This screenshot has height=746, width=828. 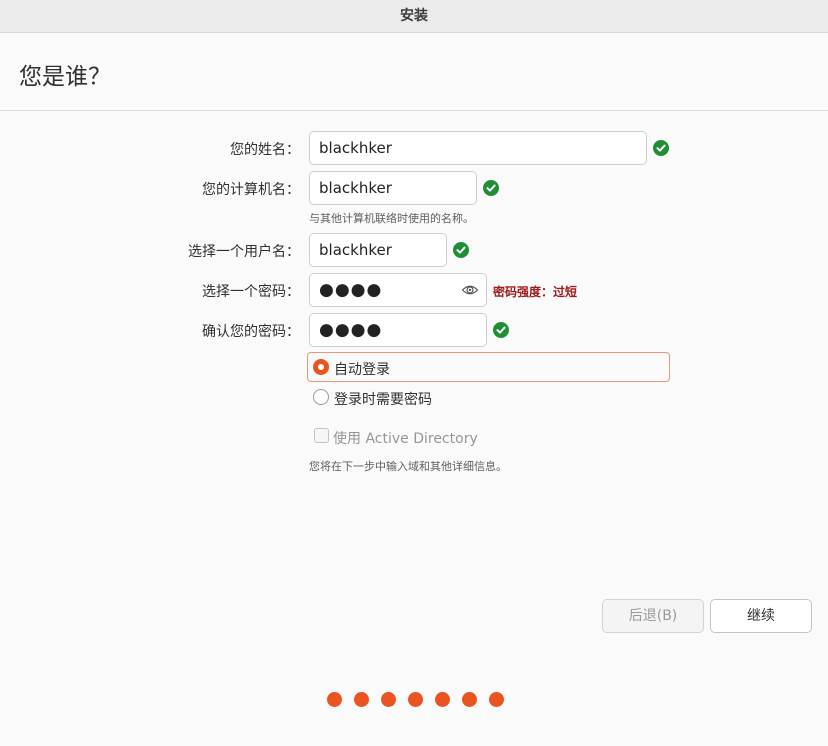 What do you see at coordinates (461, 250) in the screenshot?
I see `username-valid-check-icon` at bounding box center [461, 250].